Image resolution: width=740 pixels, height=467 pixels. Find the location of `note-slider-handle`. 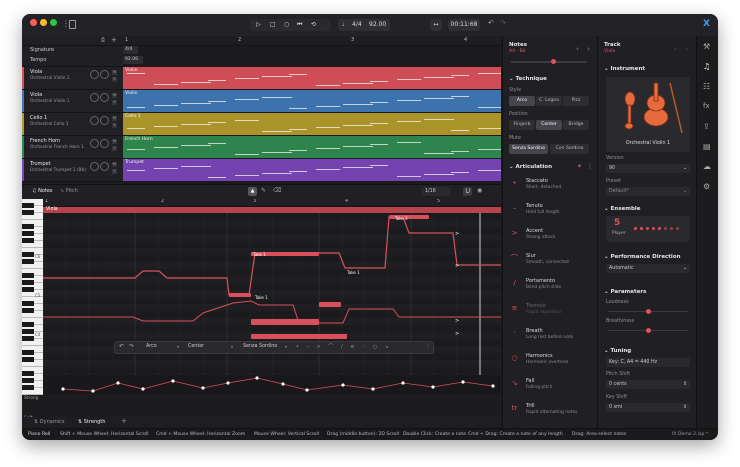

note-slider-handle is located at coordinates (553, 61).